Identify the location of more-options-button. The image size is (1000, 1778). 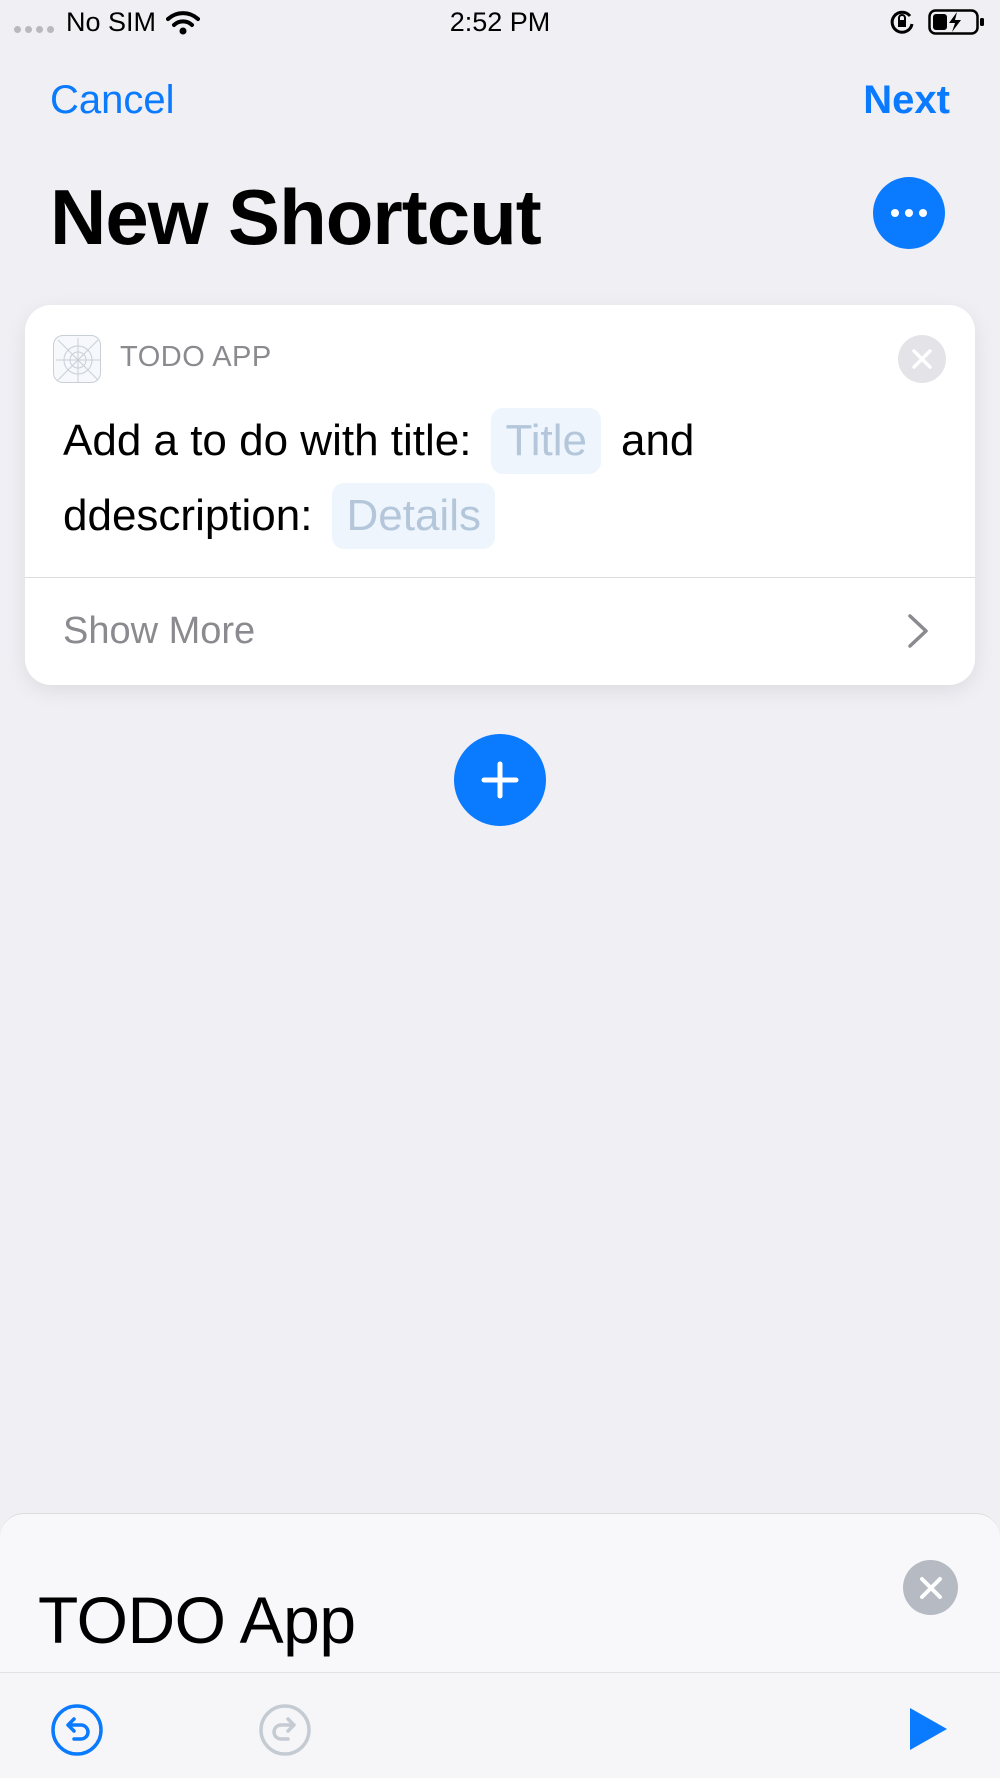
(909, 213).